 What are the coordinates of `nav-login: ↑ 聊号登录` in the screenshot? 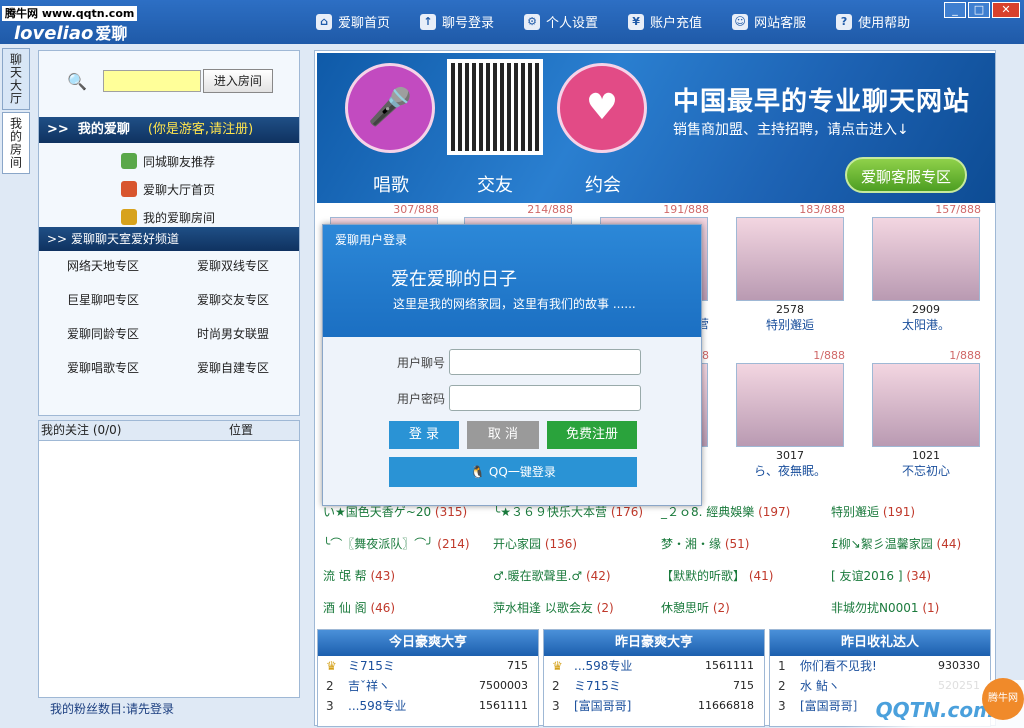 It's located at (457, 21).